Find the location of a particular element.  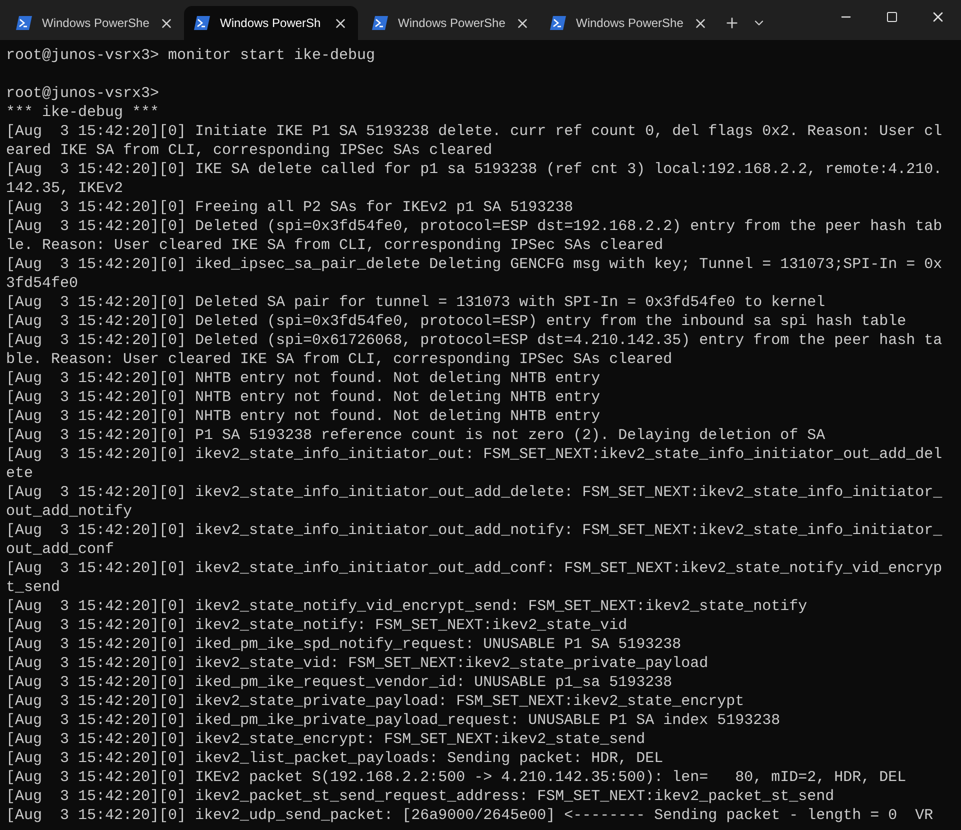

terminal-line: [Aug 3 15:42:20][0] IKE SA delete called for p1 sa 5193238 (ref cnt 3) local:192.168.2.2, remote:4.210. is located at coordinates (474, 169).